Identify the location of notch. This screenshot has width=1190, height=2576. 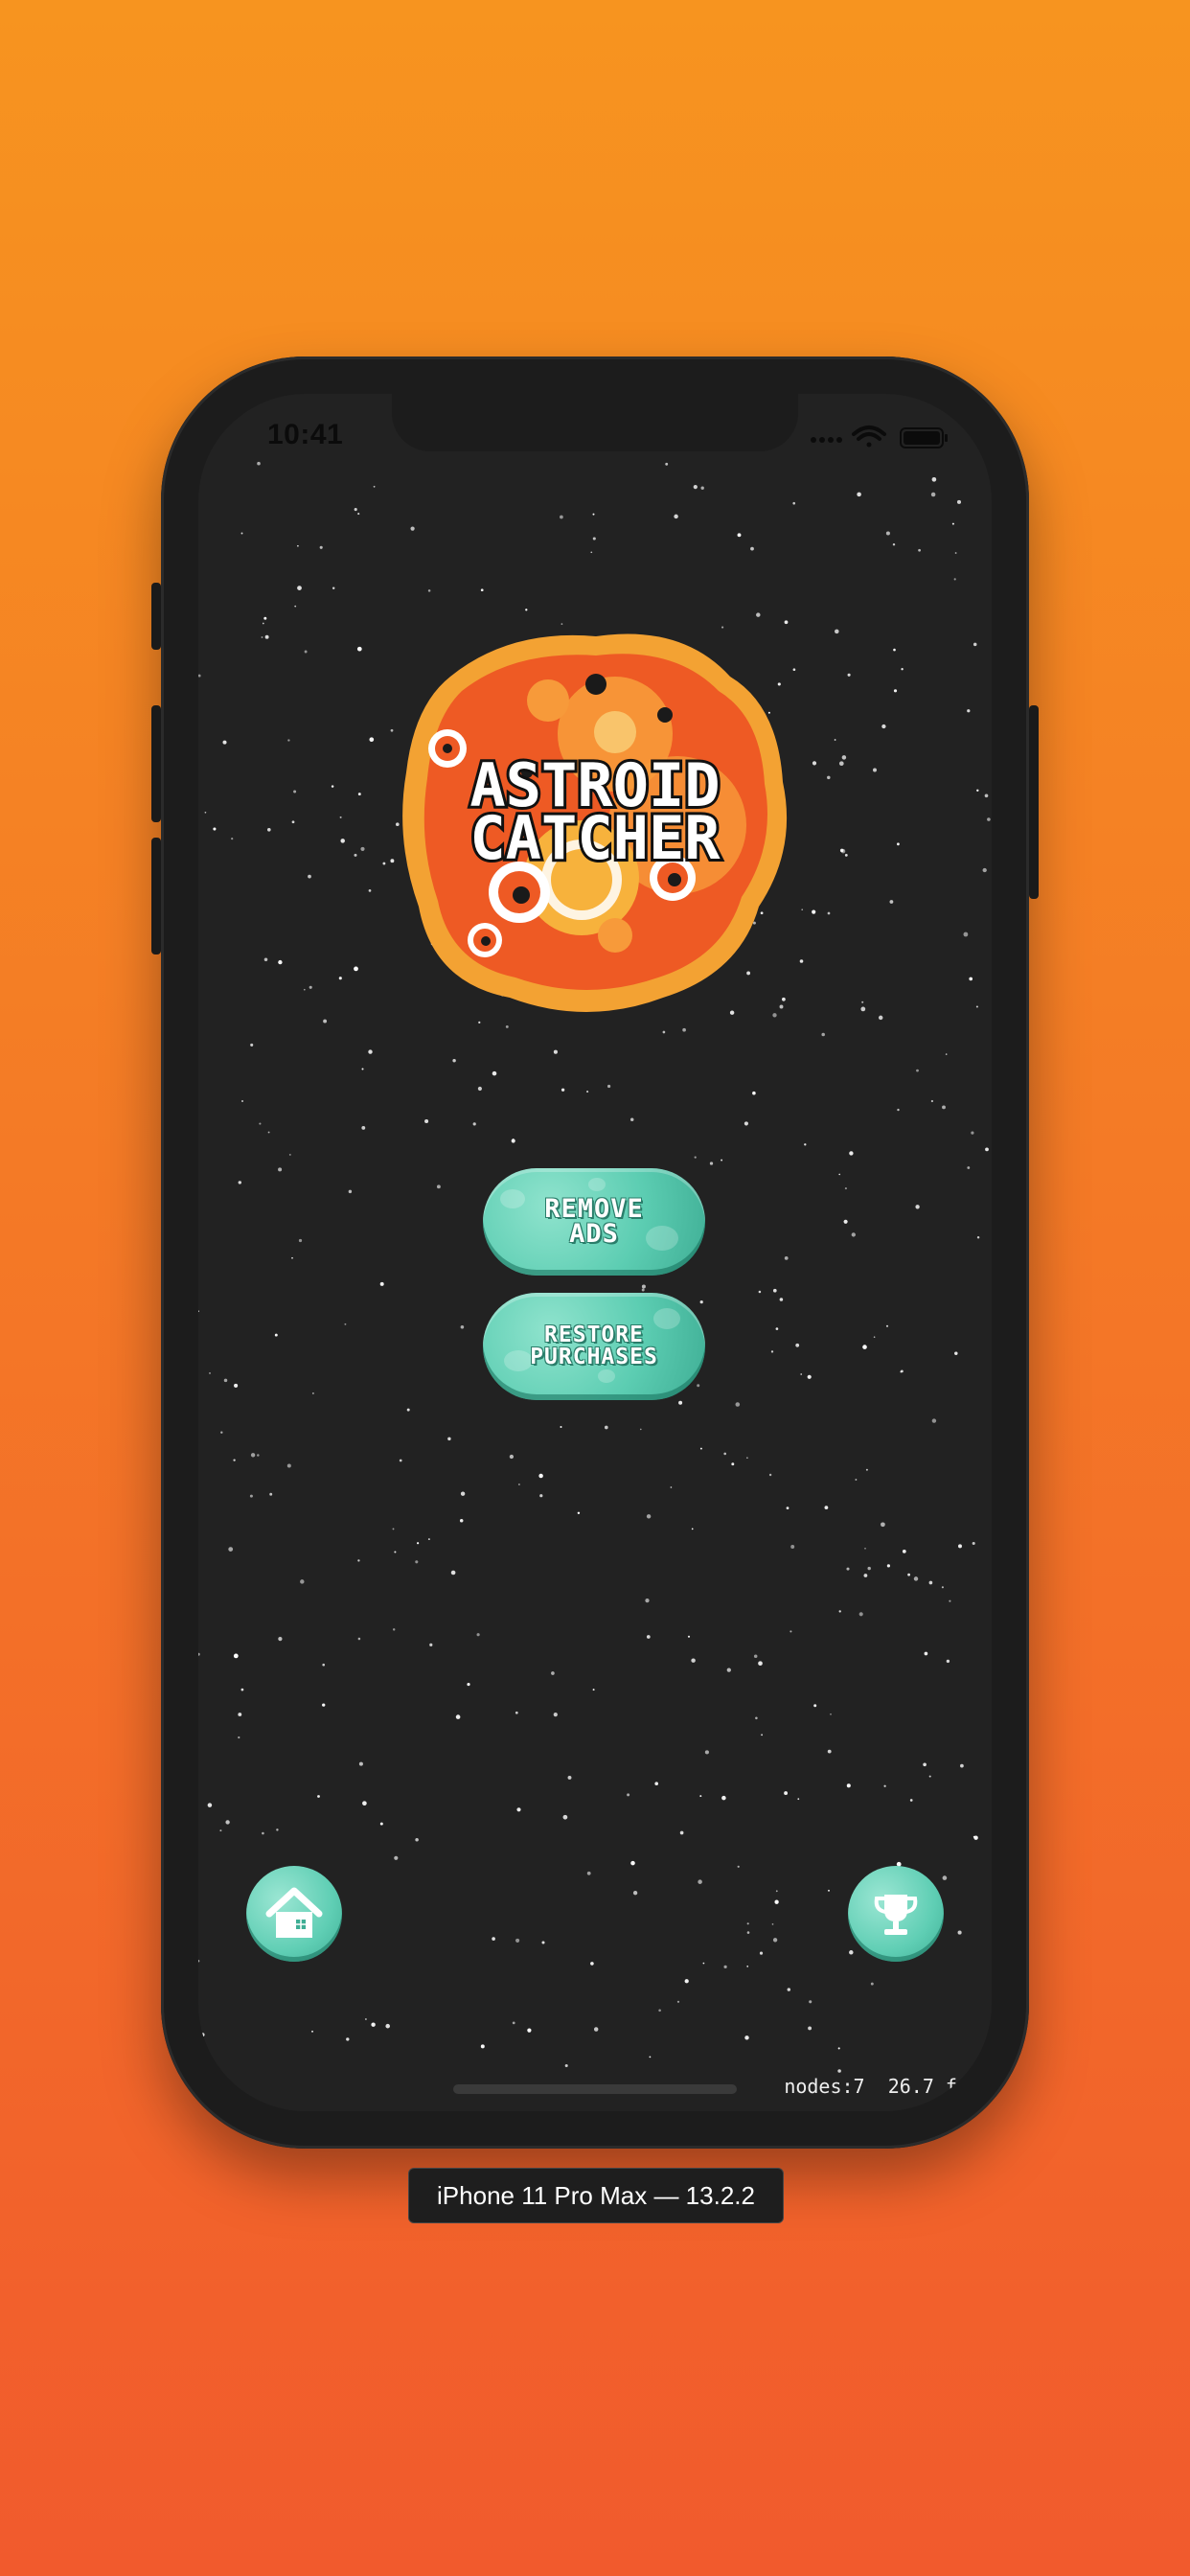
(595, 422).